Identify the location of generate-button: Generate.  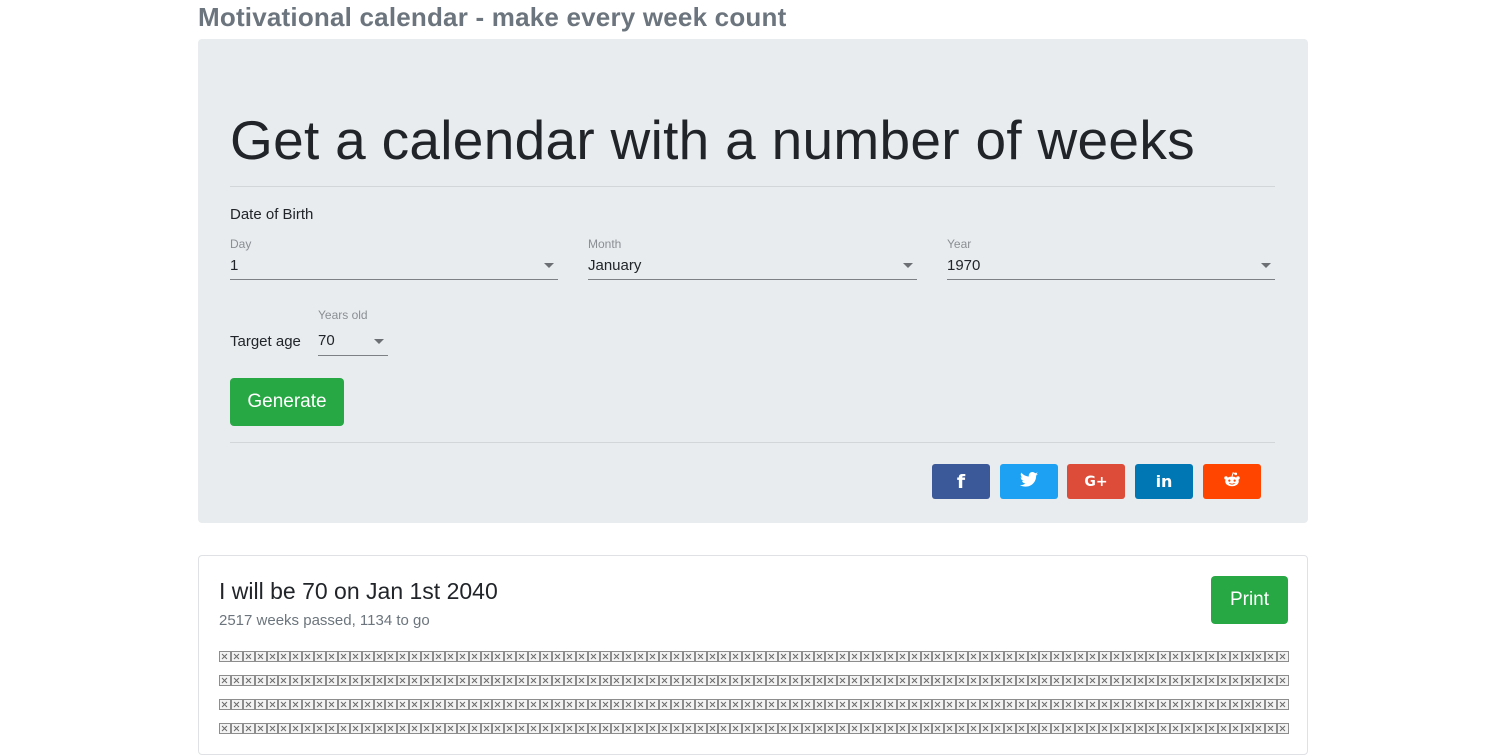
(287, 402).